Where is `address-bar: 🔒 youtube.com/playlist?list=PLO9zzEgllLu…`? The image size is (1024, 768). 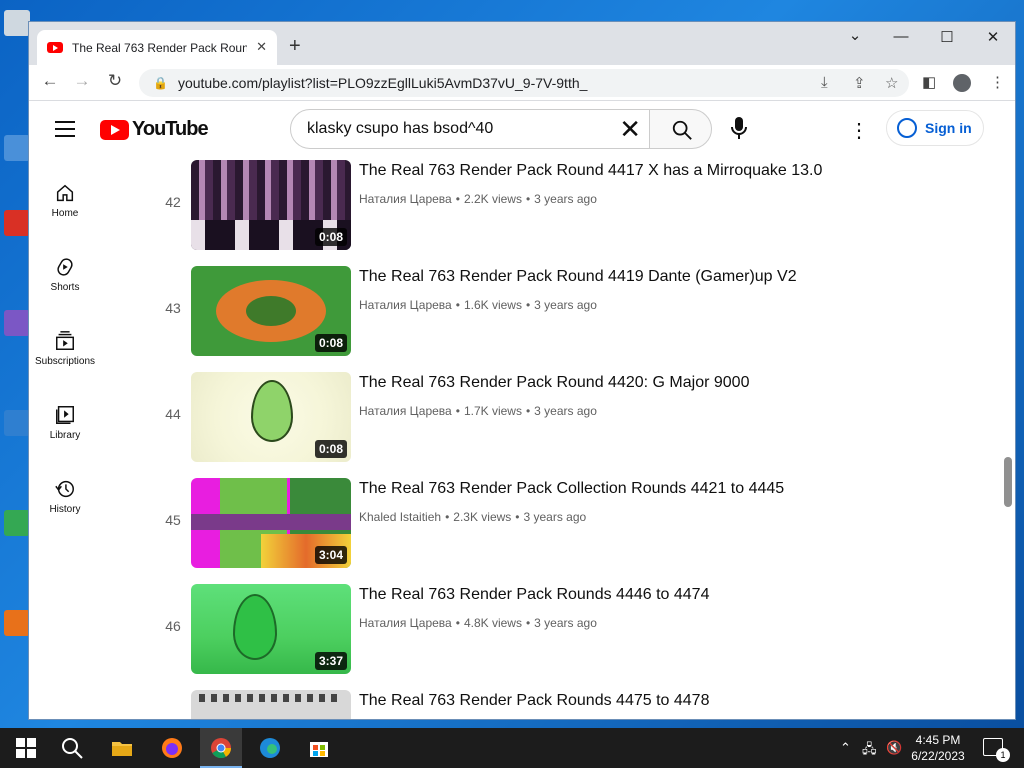 address-bar: 🔒 youtube.com/playlist?list=PLO9zzEgllLu… is located at coordinates (524, 83).